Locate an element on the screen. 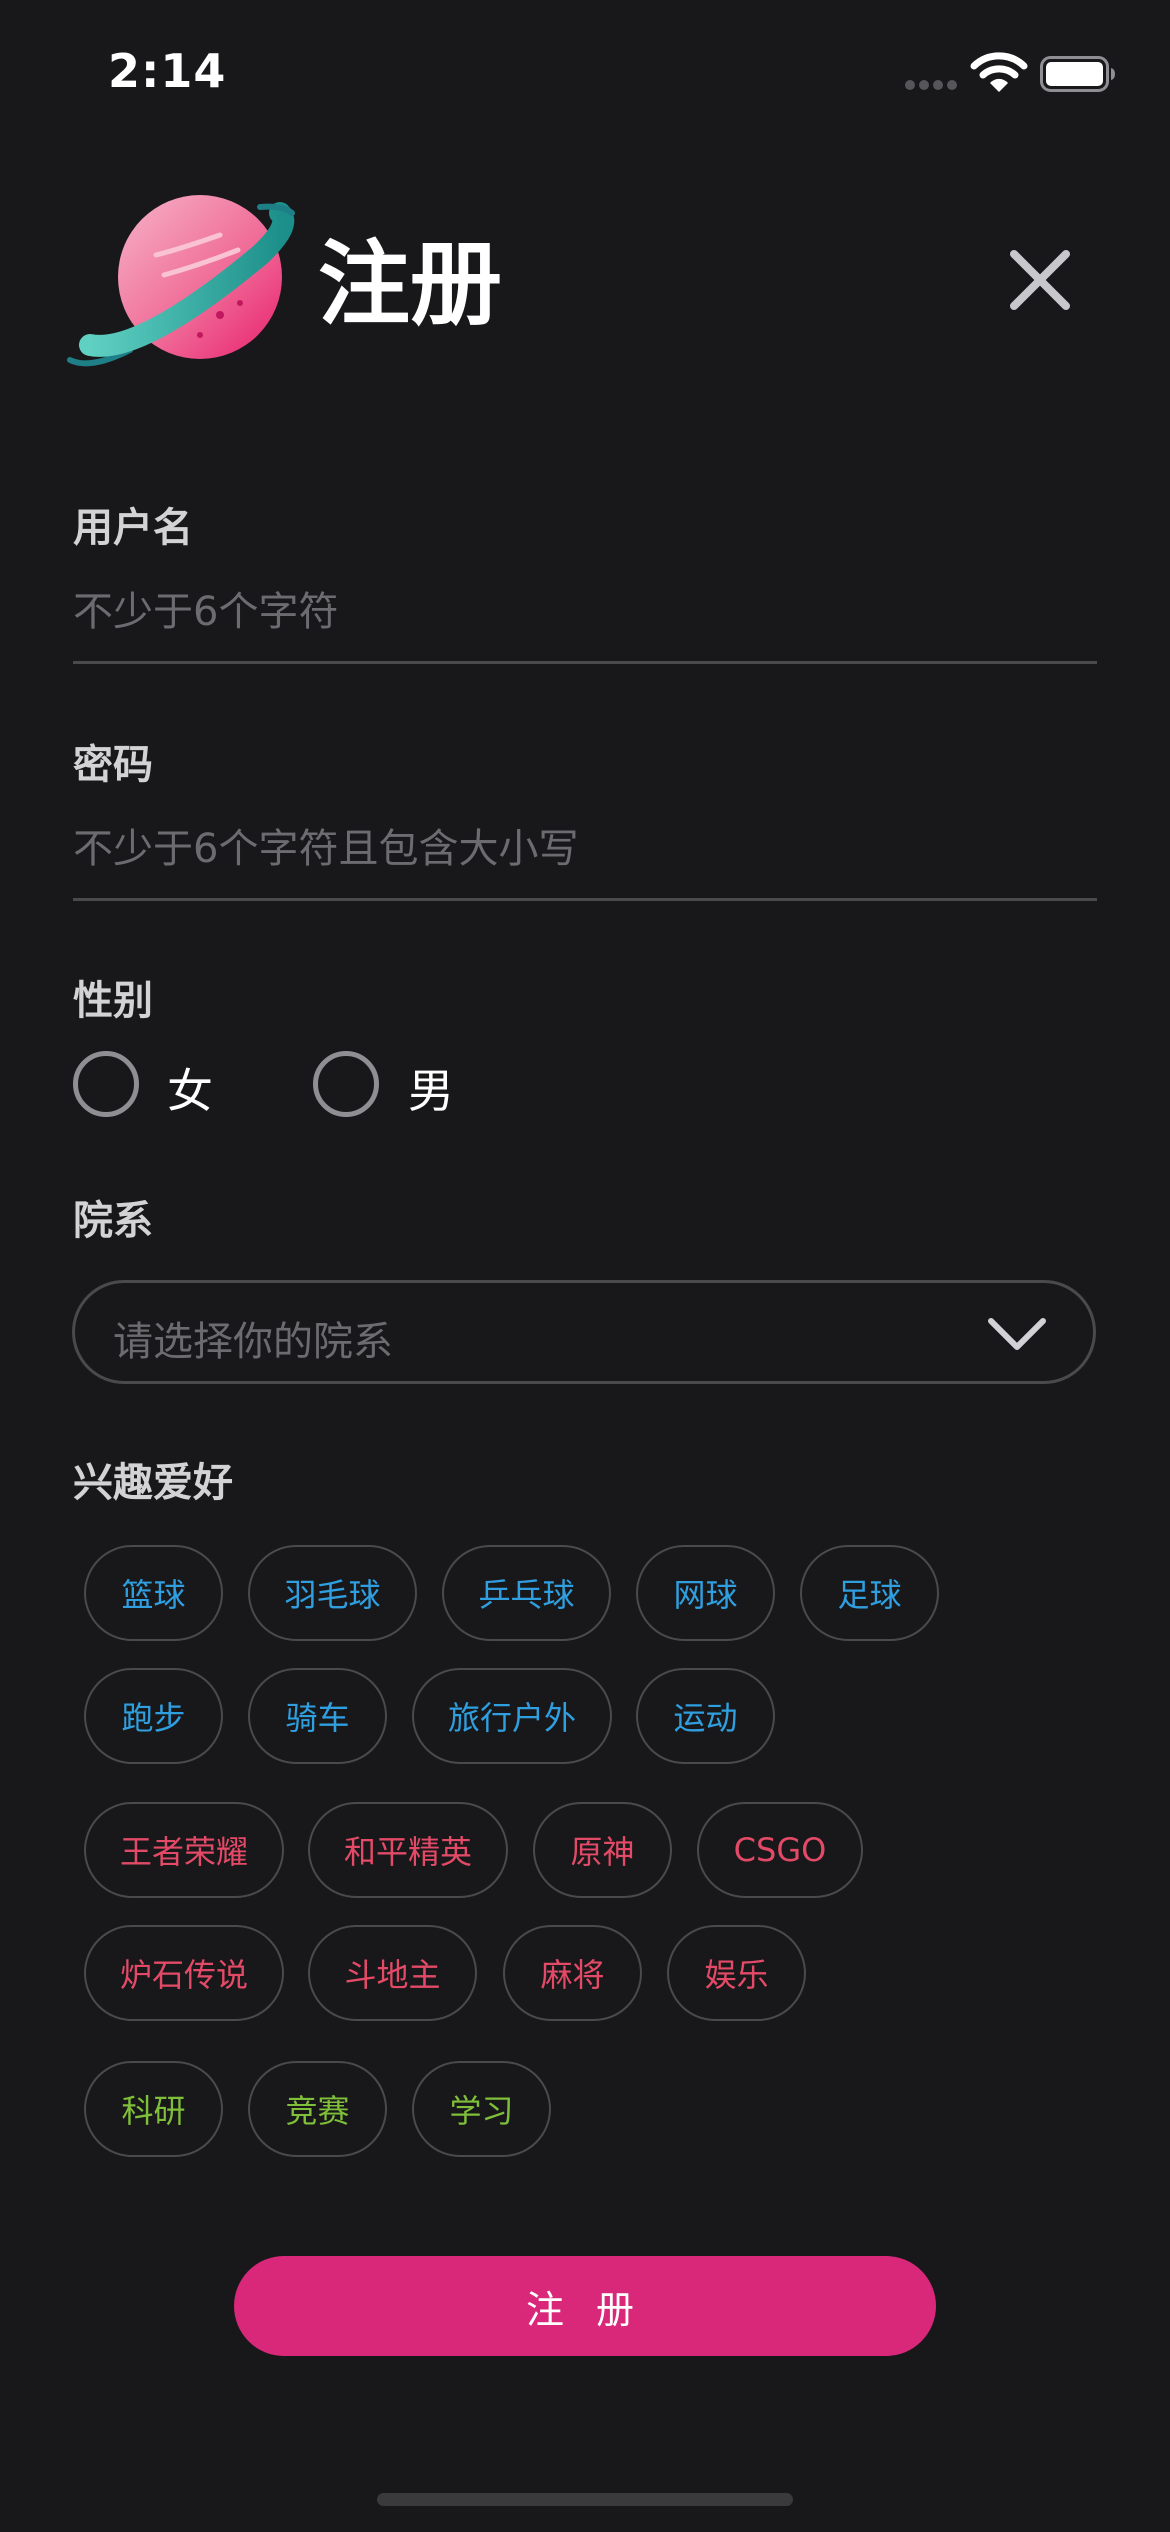  gender-female-label: 女 is located at coordinates (190, 1088).